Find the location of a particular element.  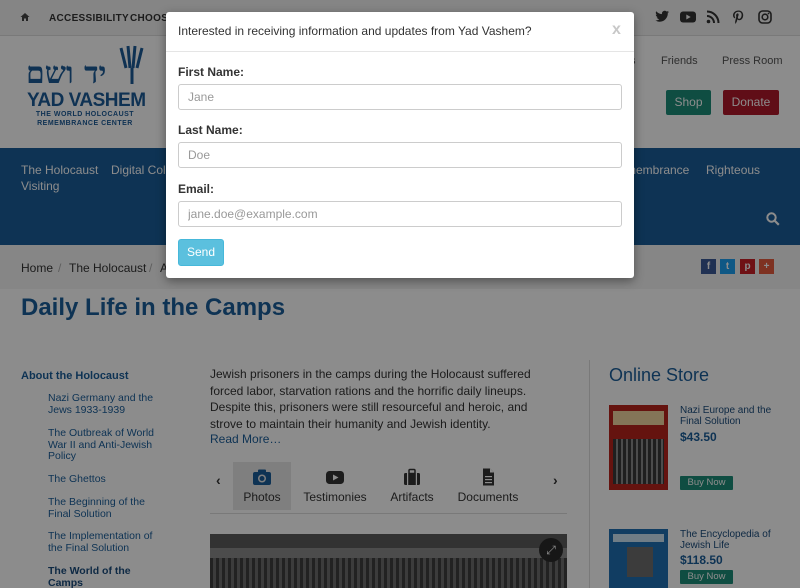

first-name-input is located at coordinates (400, 97).